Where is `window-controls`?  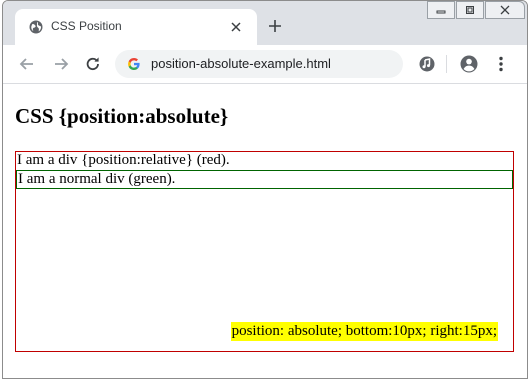
window-controls is located at coordinates (477, 11).